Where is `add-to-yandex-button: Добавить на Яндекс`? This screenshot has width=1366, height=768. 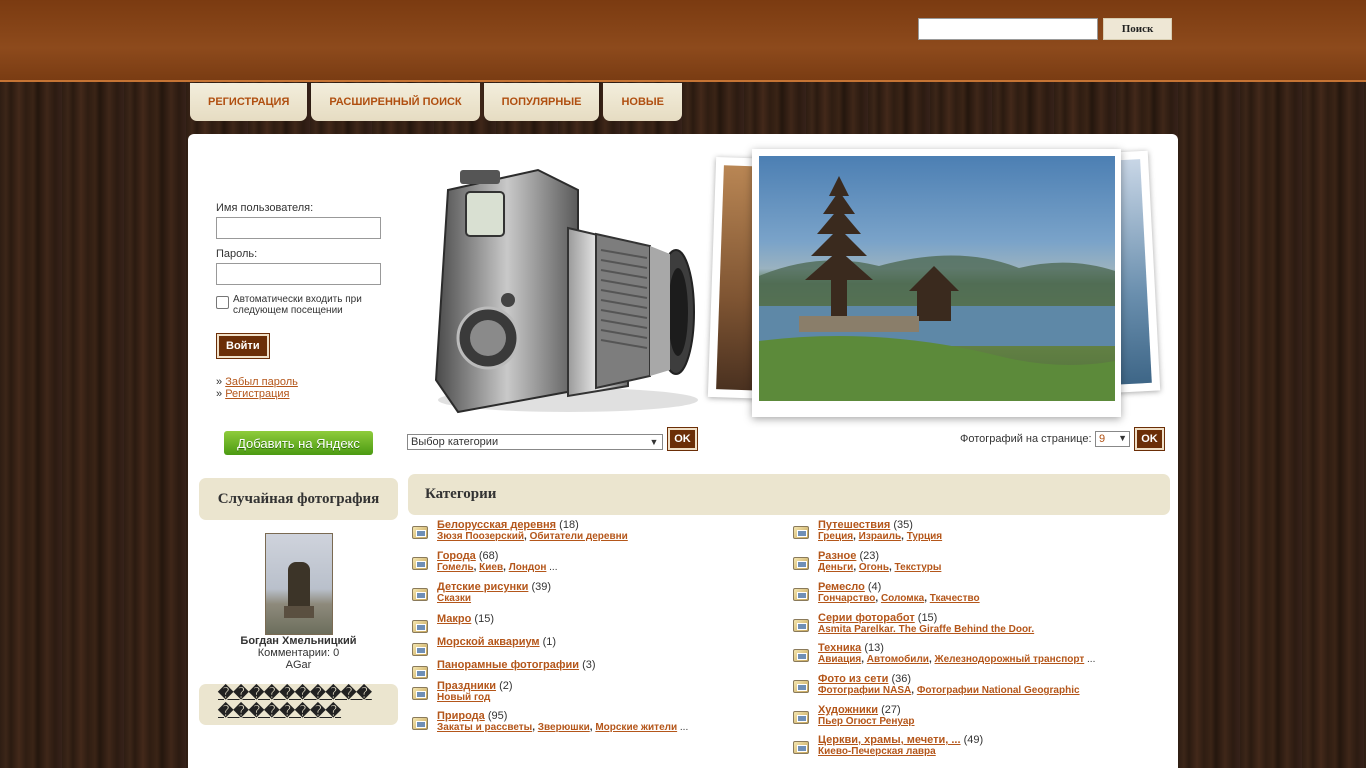
add-to-yandex-button: Добавить на Яндекс is located at coordinates (298, 443).